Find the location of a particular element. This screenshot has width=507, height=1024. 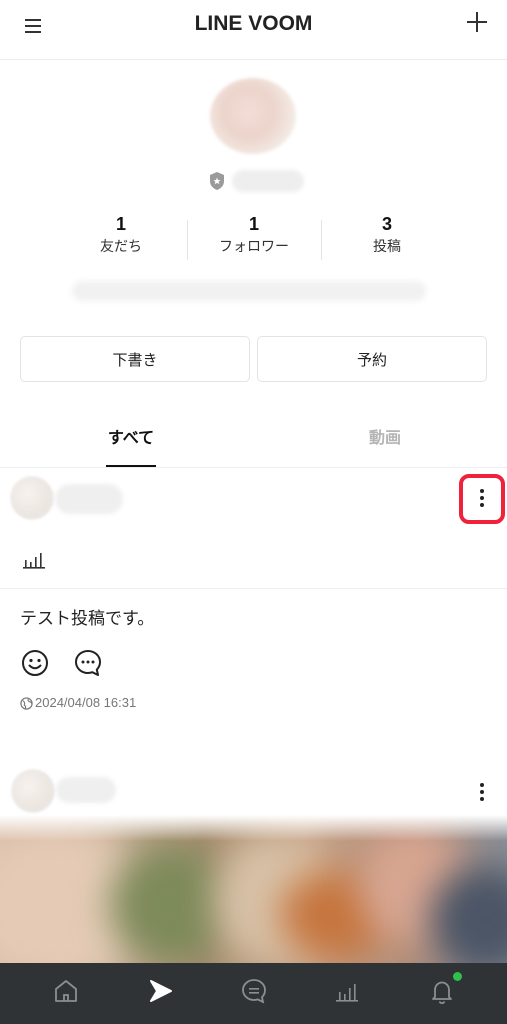

drafts-button: 下書き is located at coordinates (135, 359).